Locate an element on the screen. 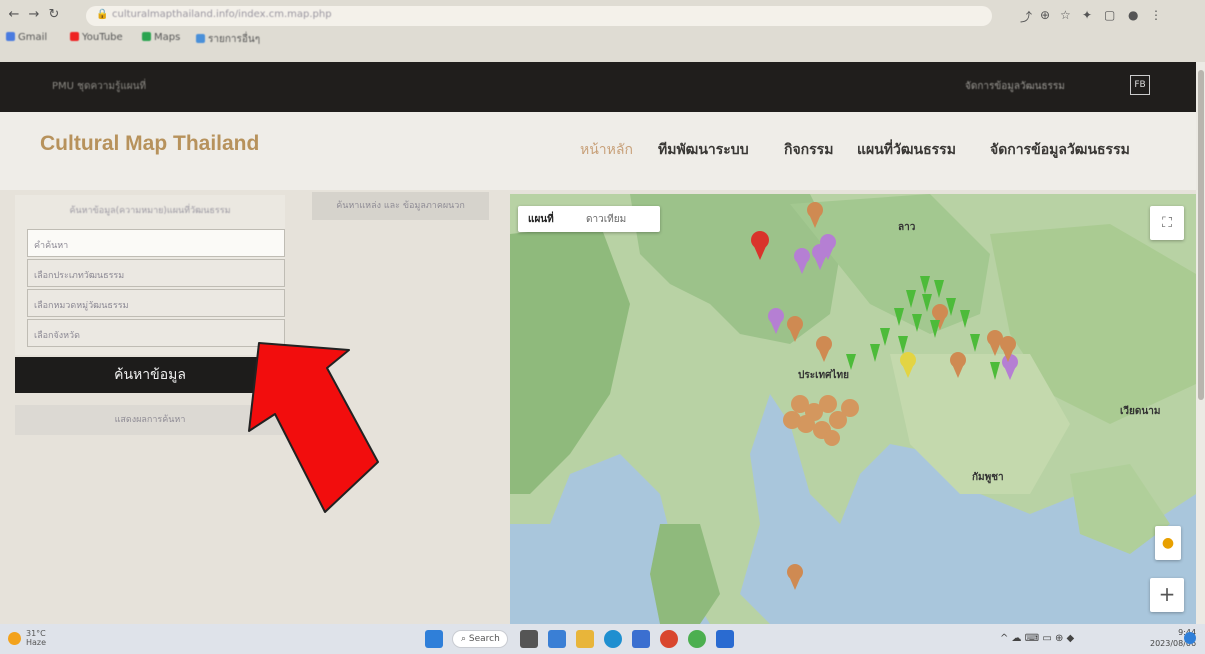 This screenshot has width=1205, height=654. marker-pin-yellow is located at coordinates (908, 365).